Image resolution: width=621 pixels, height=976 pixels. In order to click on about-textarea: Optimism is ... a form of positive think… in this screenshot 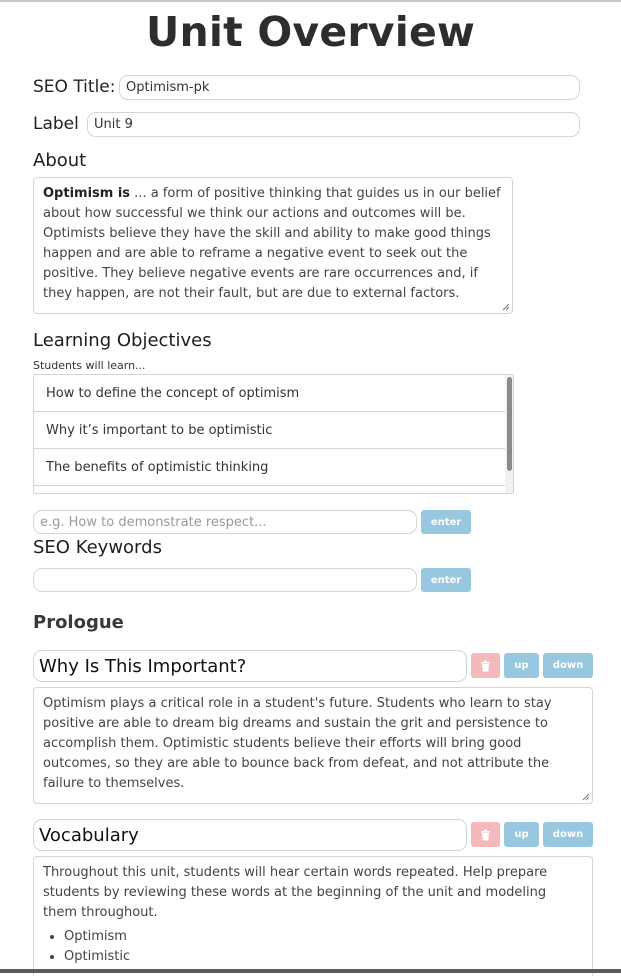, I will do `click(273, 245)`.